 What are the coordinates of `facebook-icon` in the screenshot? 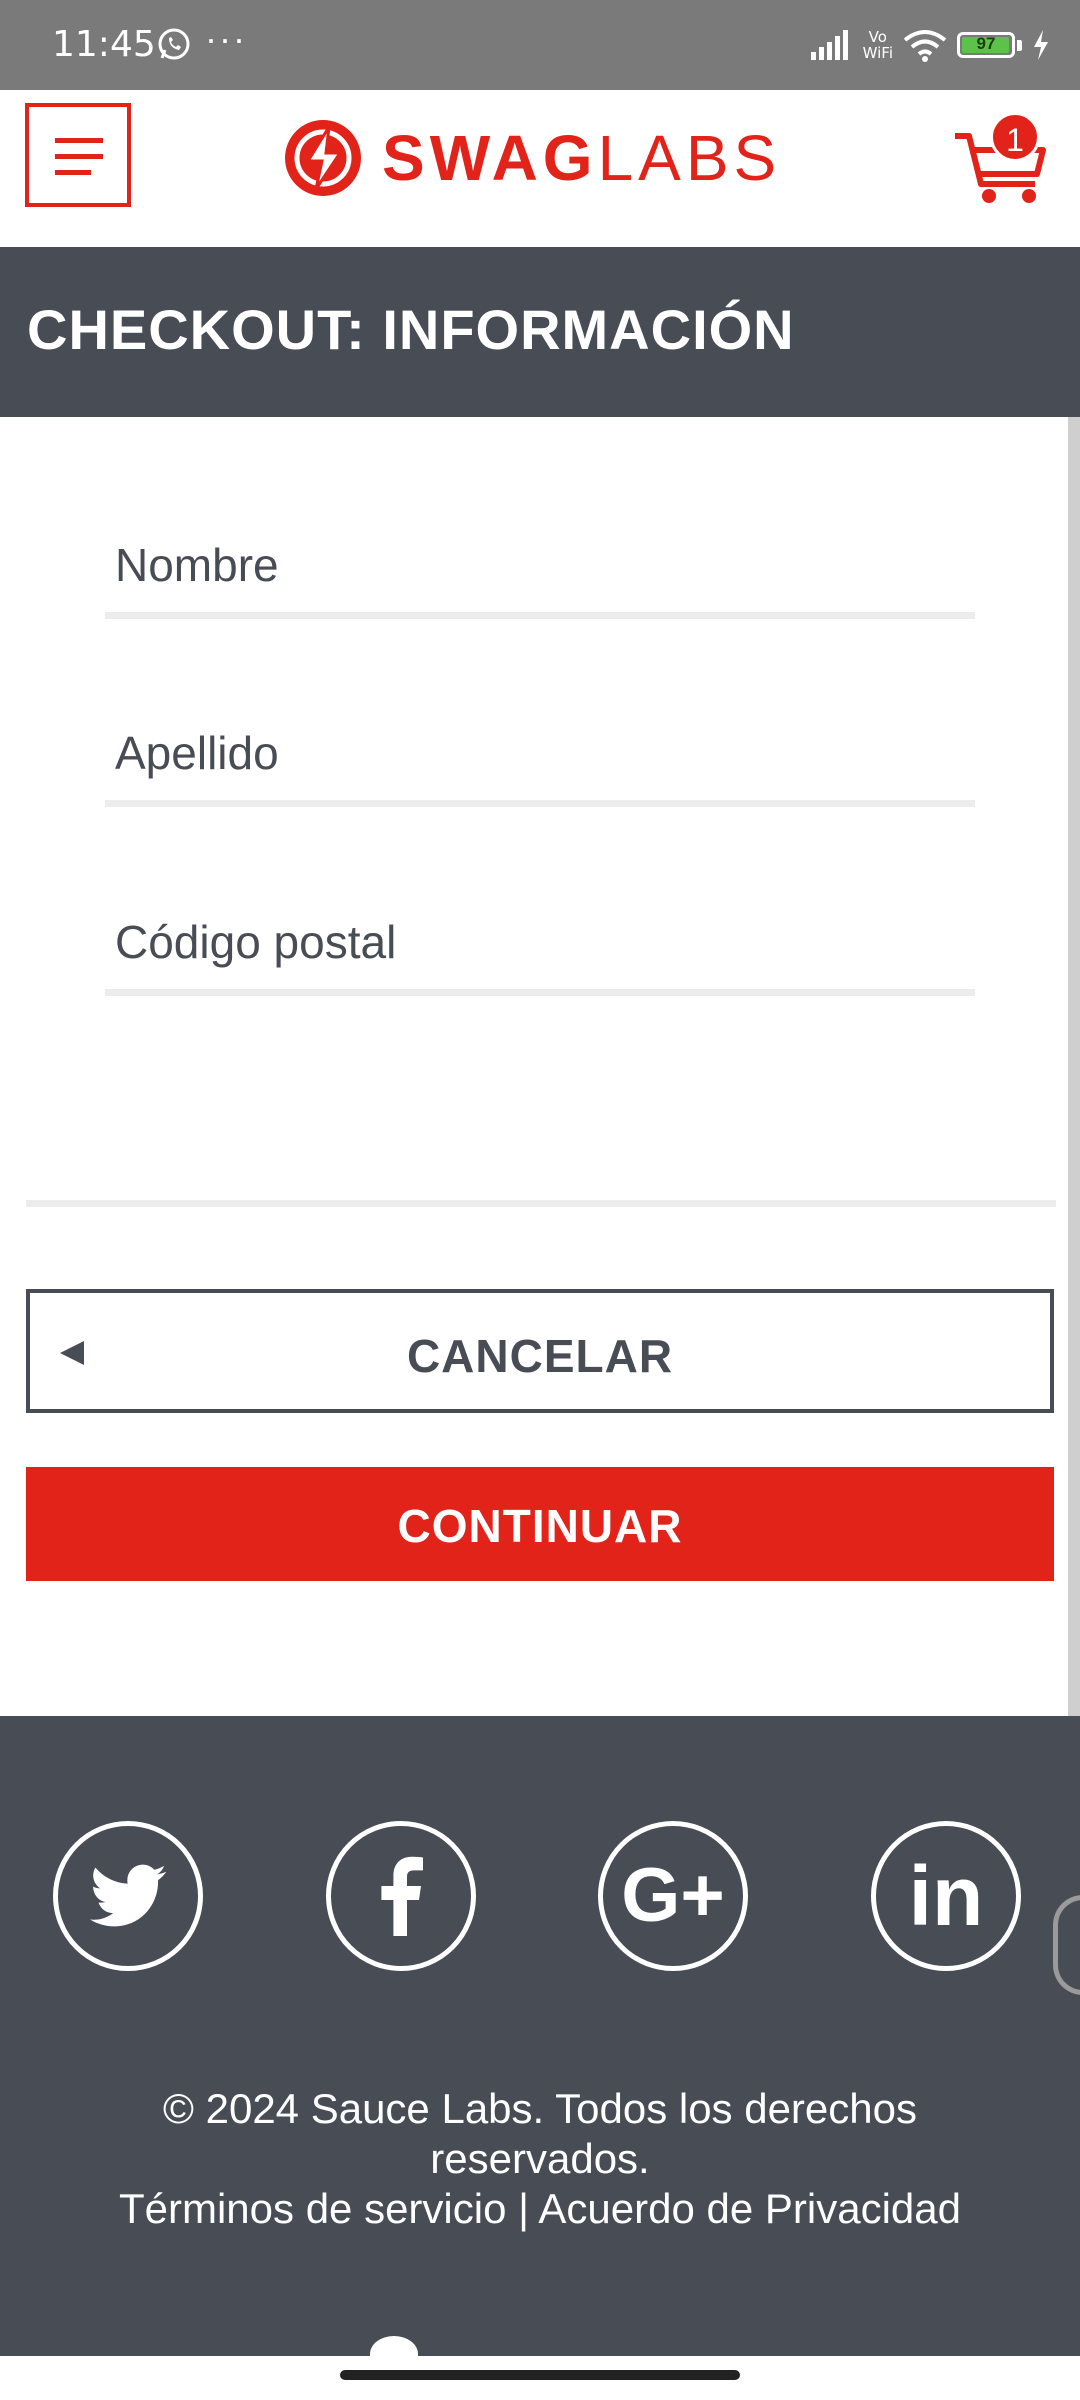 It's located at (402, 1896).